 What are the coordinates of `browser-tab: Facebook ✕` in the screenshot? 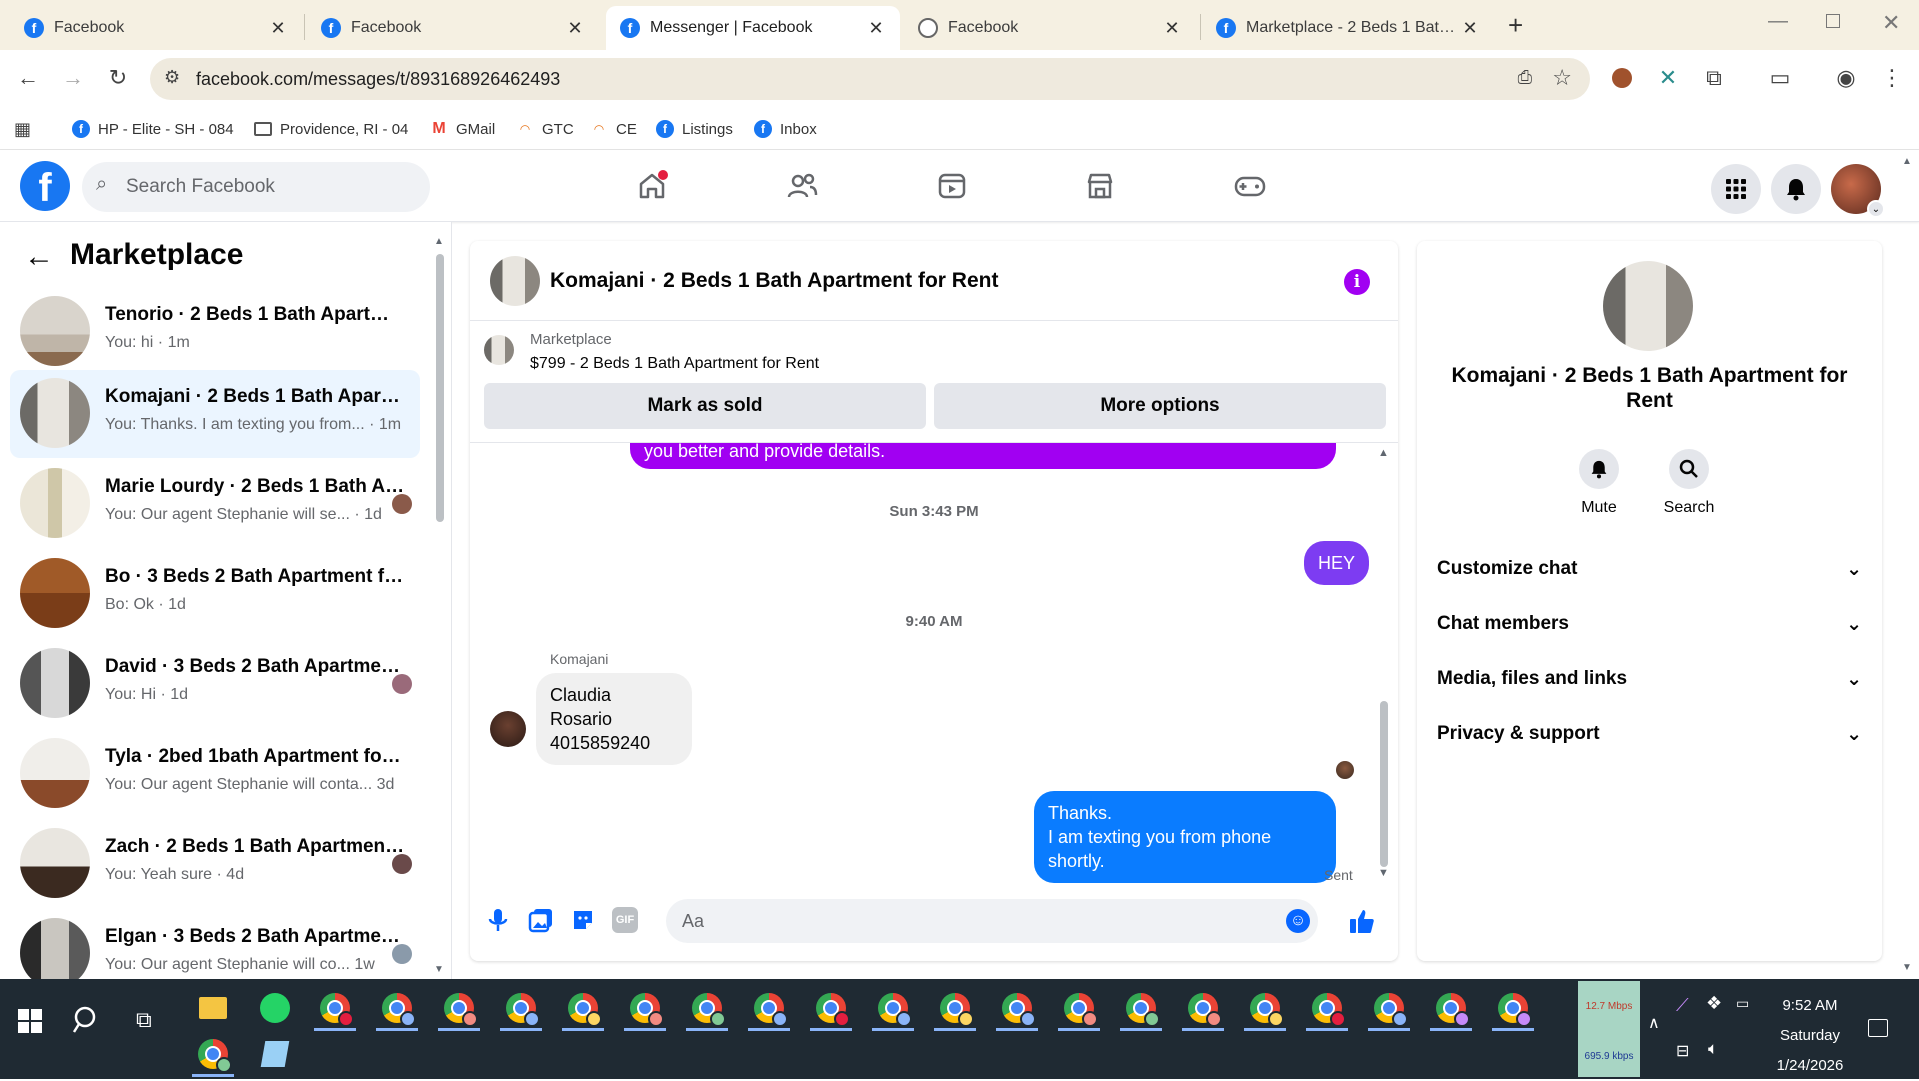 It's located at (1050, 28).